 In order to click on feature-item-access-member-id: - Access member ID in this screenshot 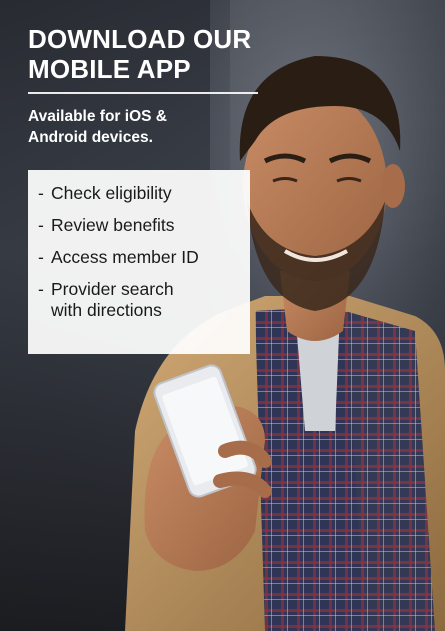, I will do `click(139, 257)`.